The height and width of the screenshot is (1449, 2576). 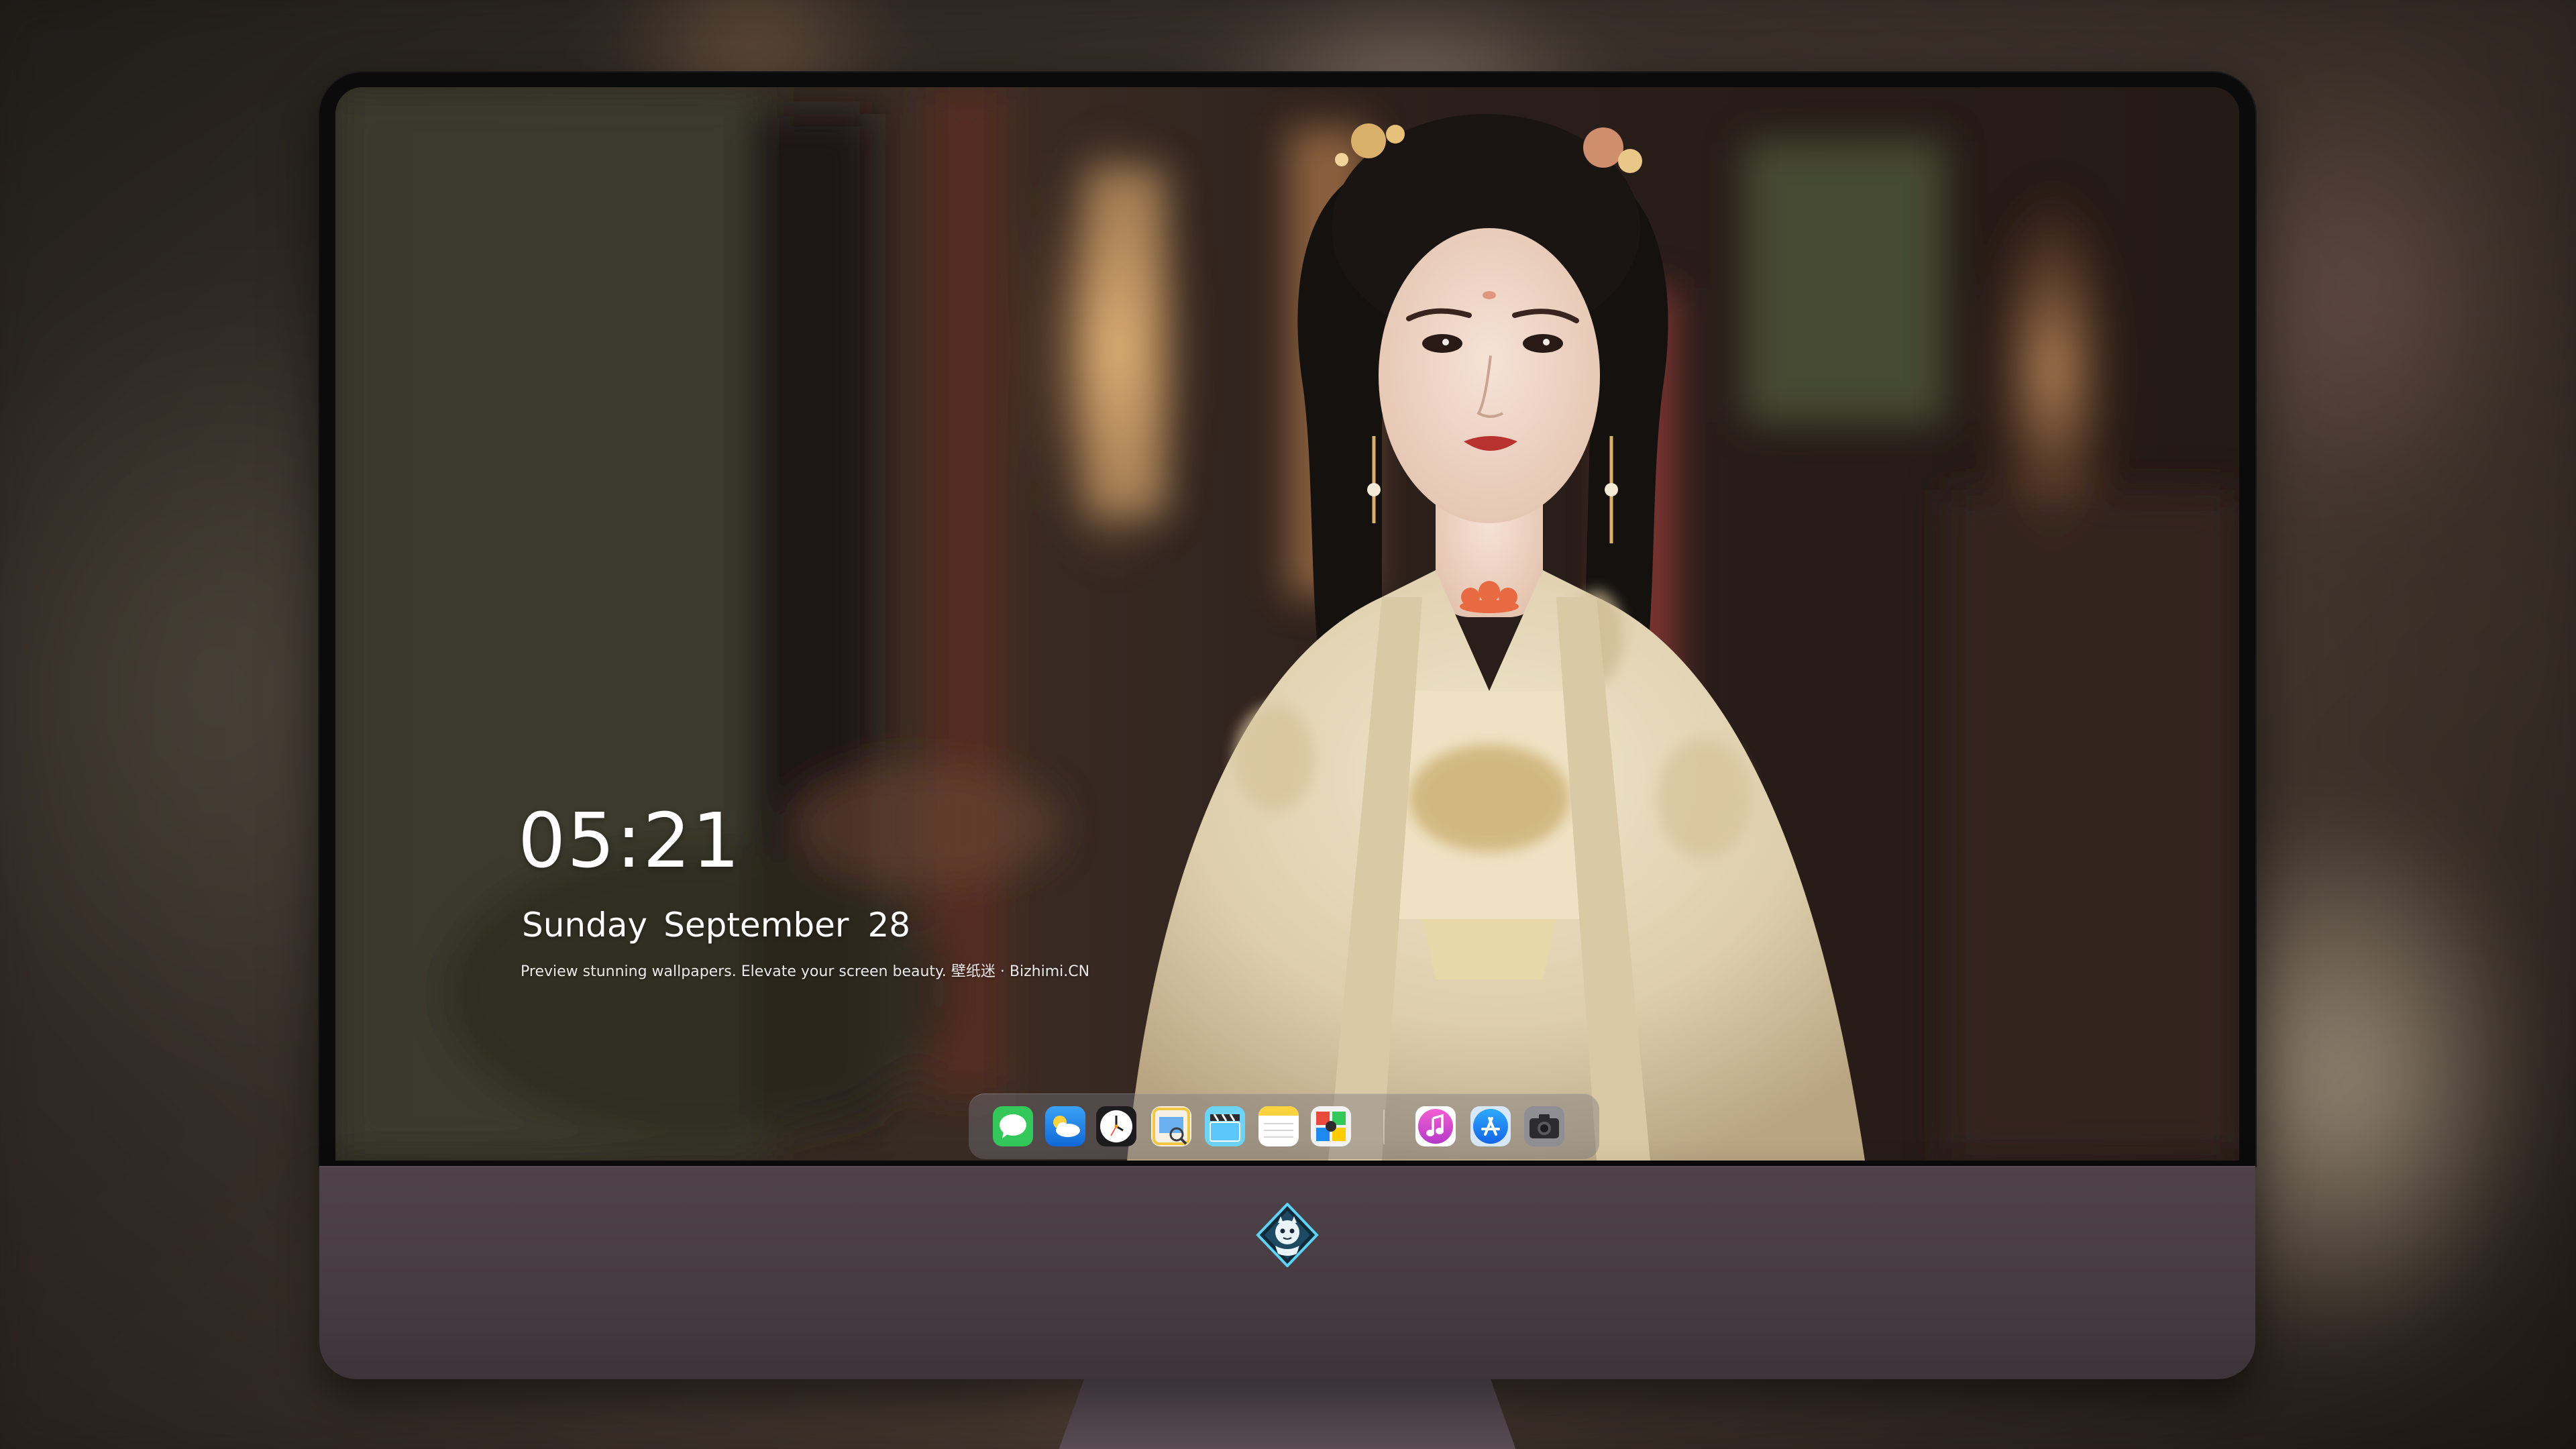 I want to click on notes-icon, so click(x=1278, y=1126).